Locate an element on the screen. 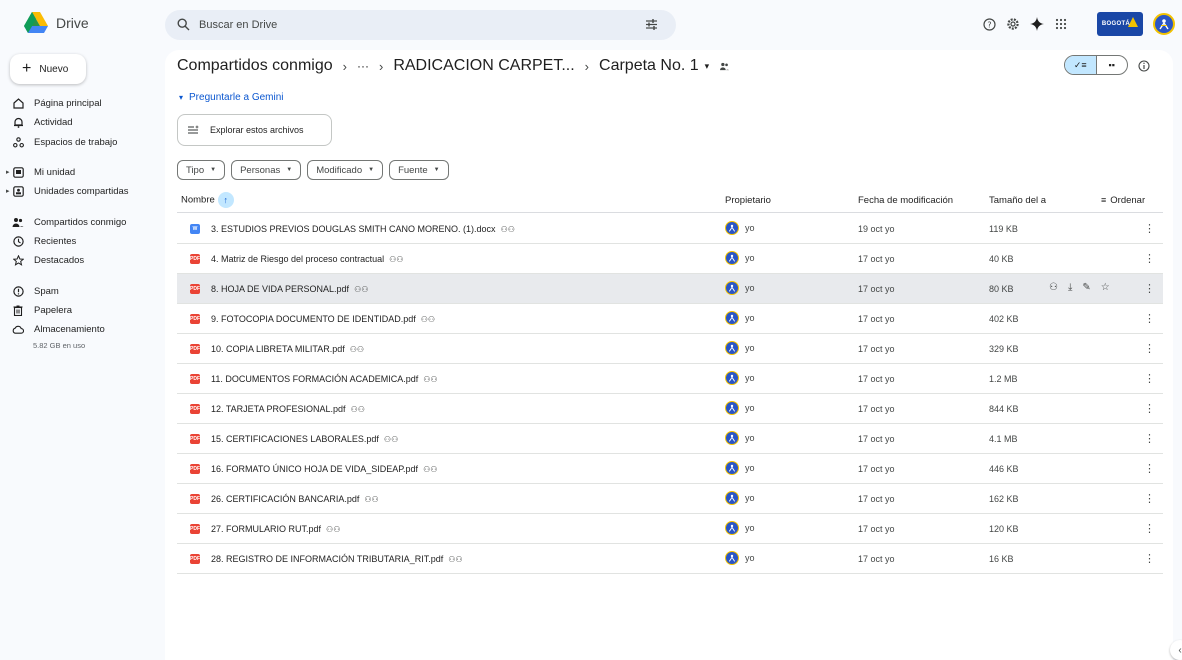  info-icon is located at coordinates (1144, 66).